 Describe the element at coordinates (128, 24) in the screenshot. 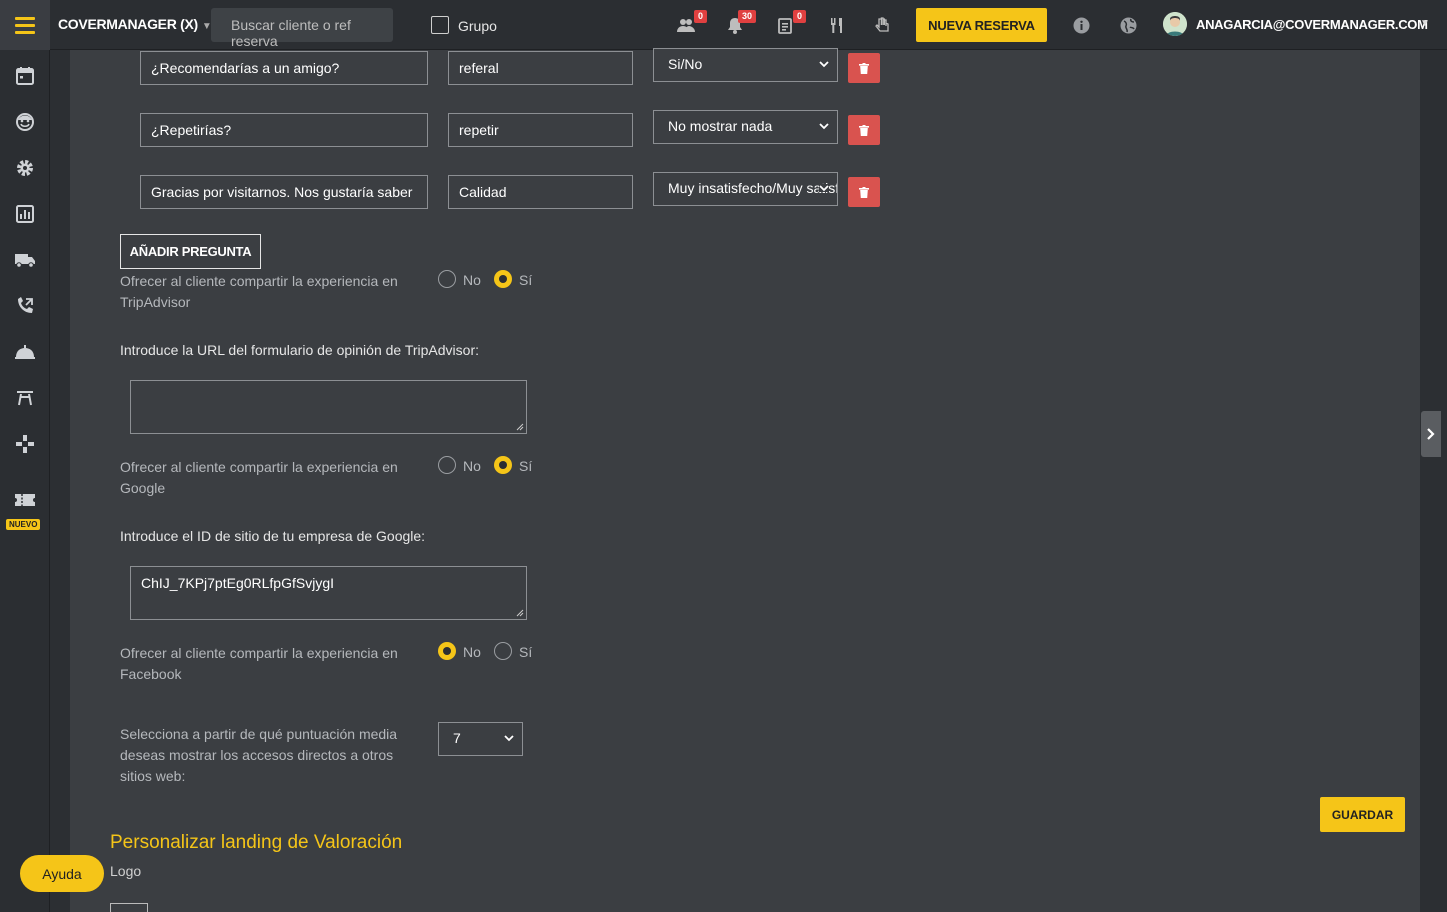

I see `venue-name: COVERMANAGER (X)` at that location.